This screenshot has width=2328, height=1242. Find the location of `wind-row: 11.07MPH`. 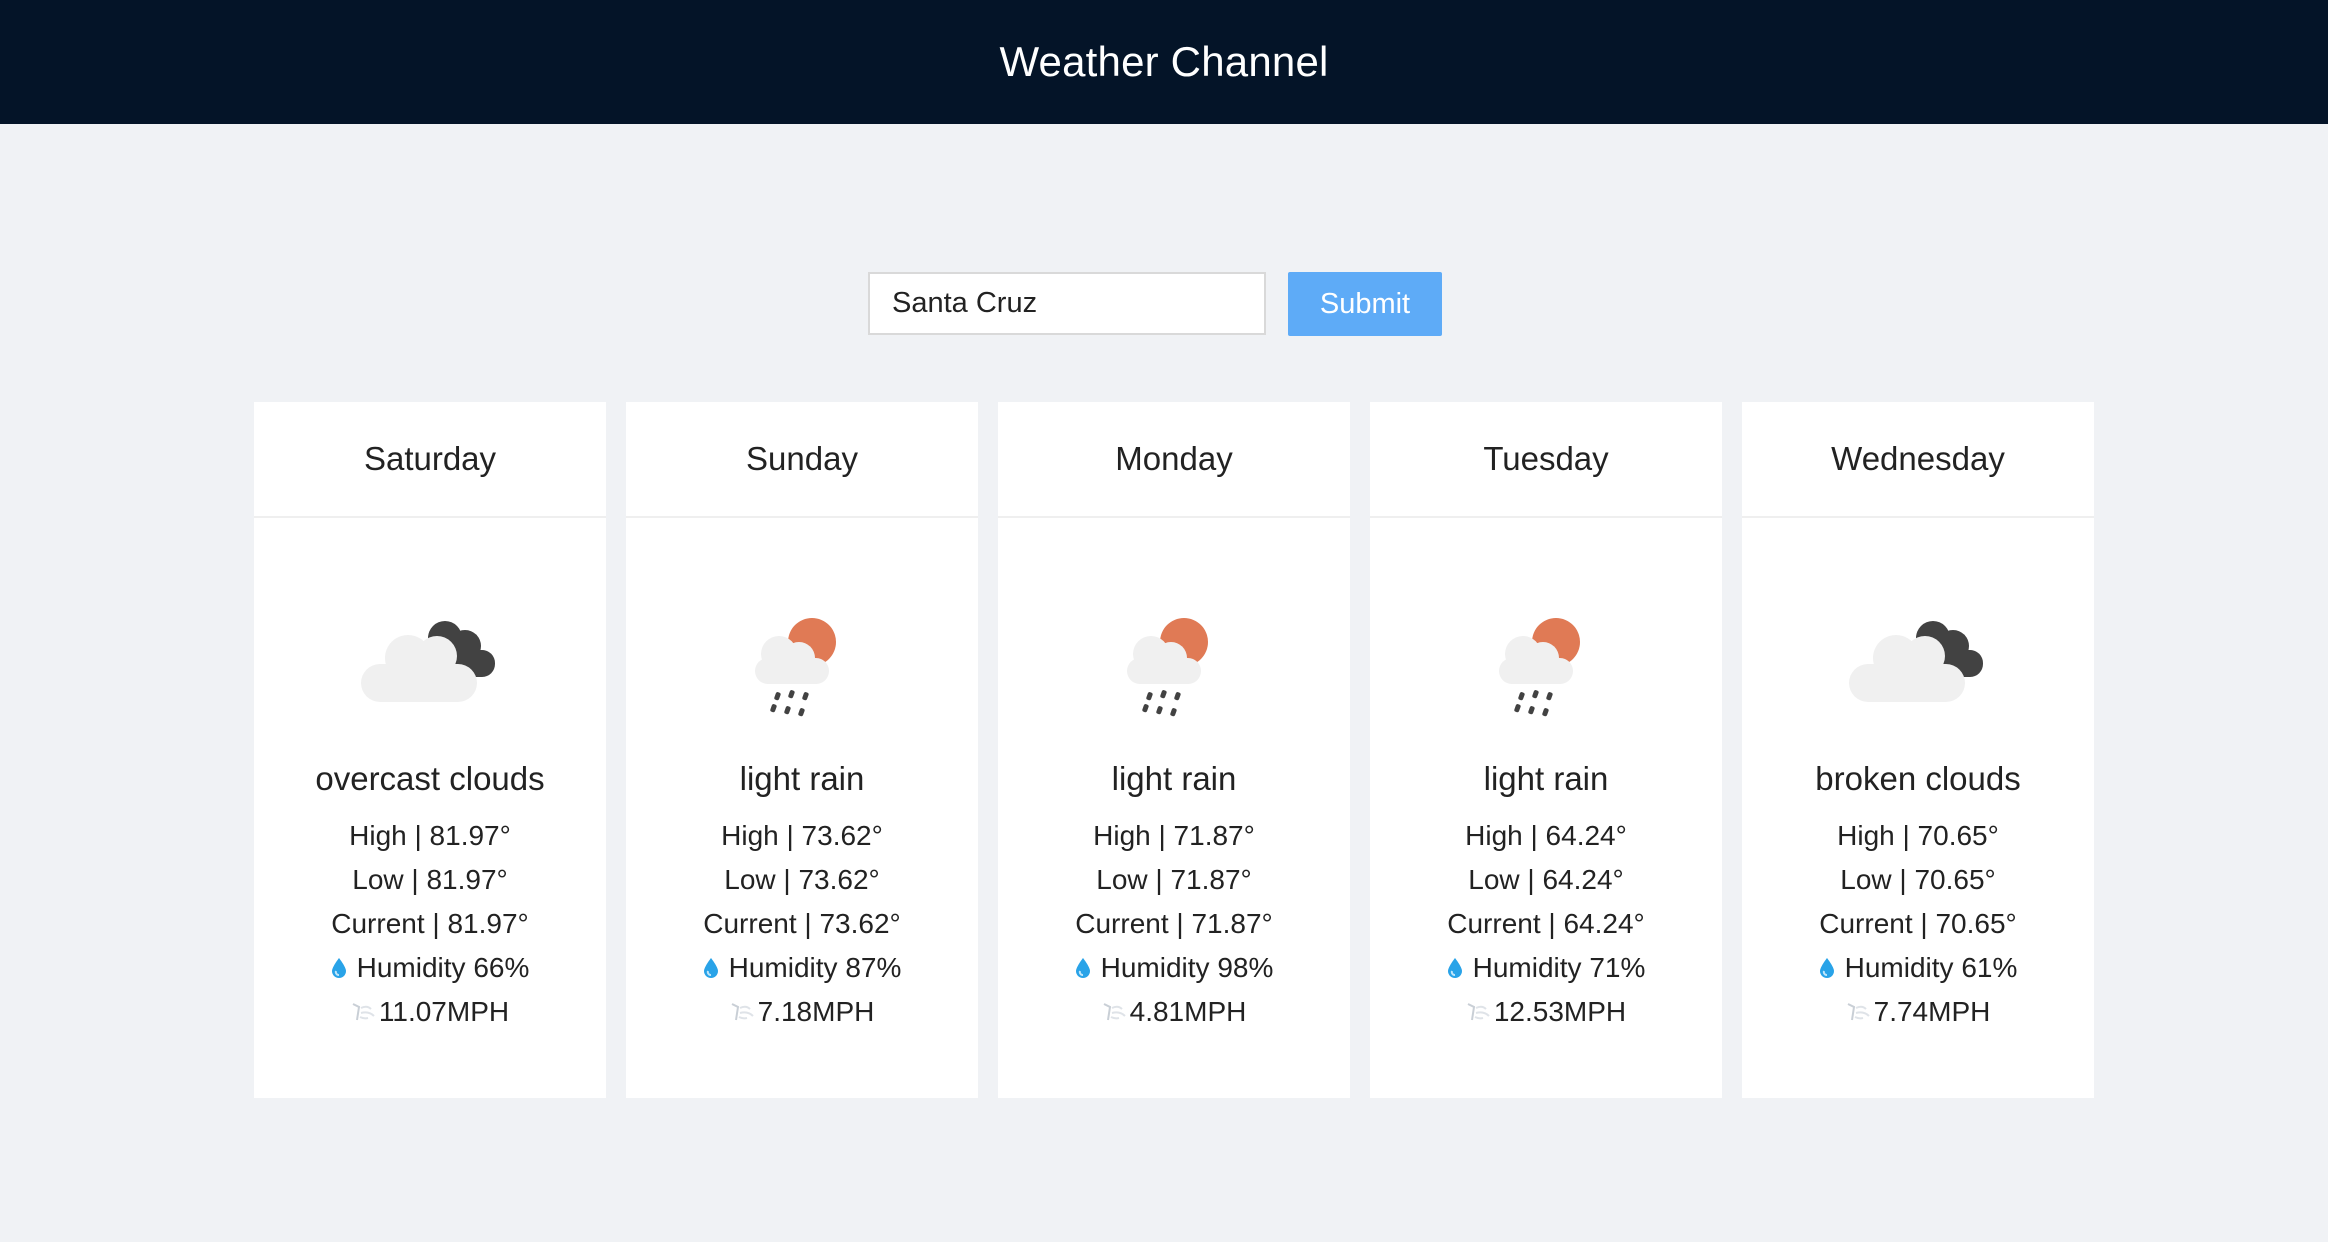

wind-row: 11.07MPH is located at coordinates (430, 1012).